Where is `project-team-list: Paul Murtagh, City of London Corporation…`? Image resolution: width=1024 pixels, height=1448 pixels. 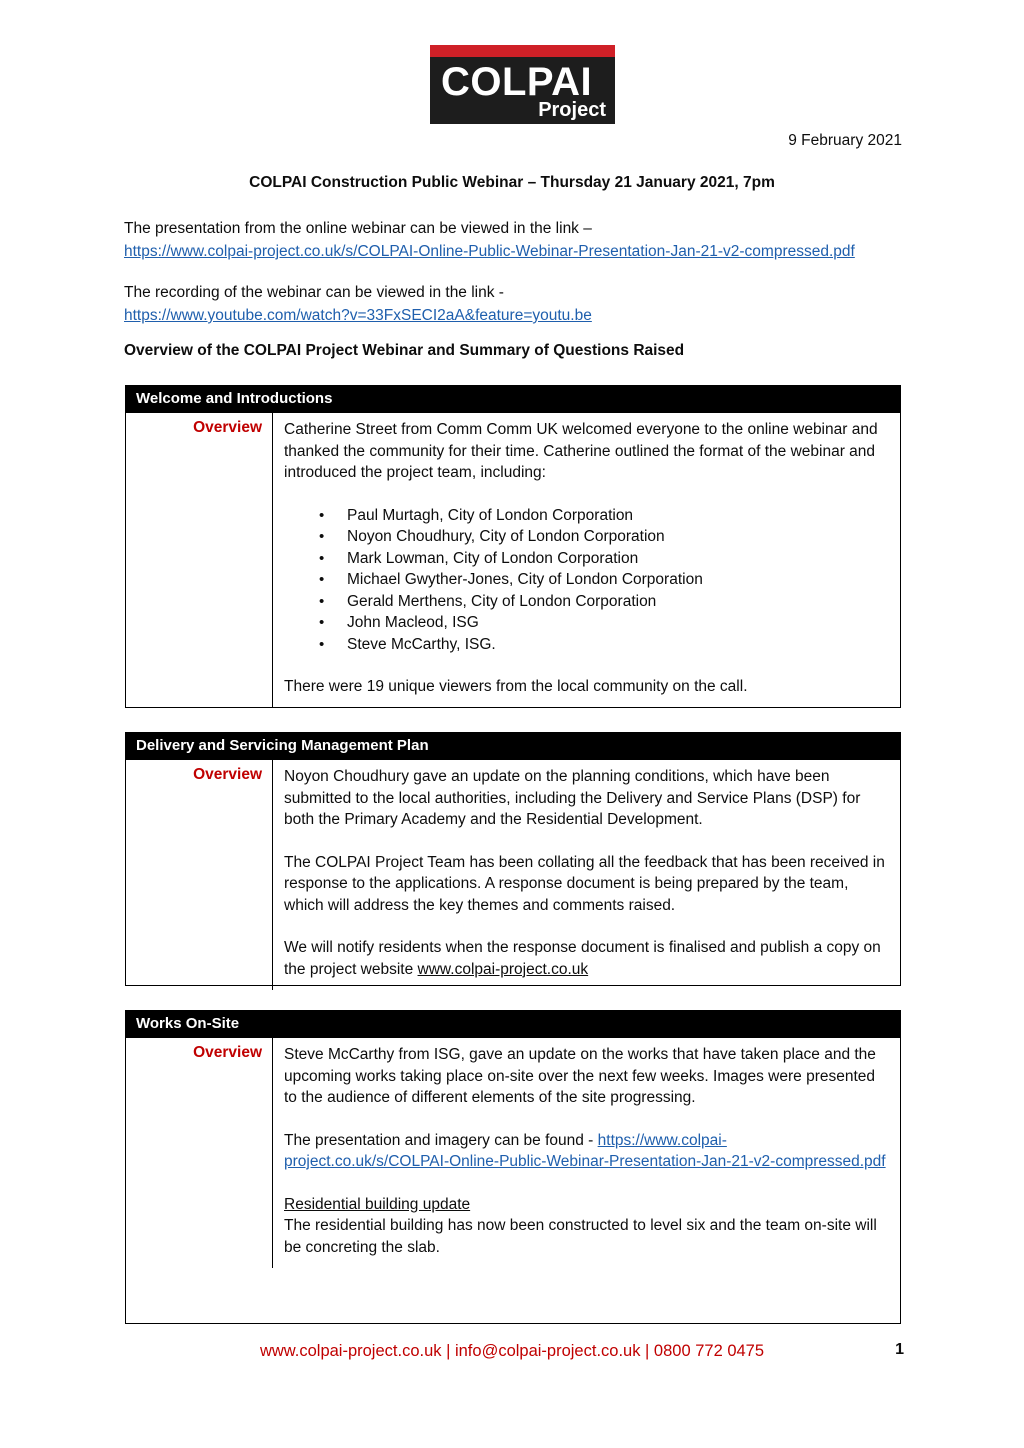 project-team-list: Paul Murtagh, City of London Corporation… is located at coordinates (587, 580).